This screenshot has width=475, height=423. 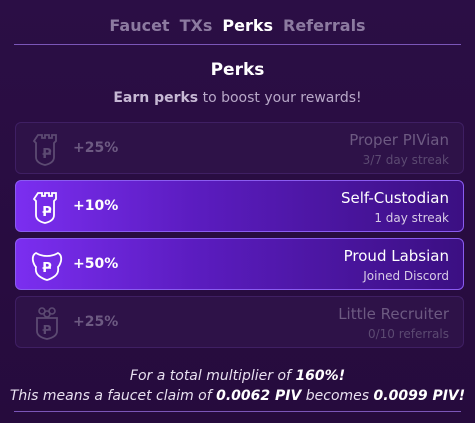 I want to click on perk-card-self-custodian: P +10% Self-Custodian 1 day streak, so click(x=239, y=206).